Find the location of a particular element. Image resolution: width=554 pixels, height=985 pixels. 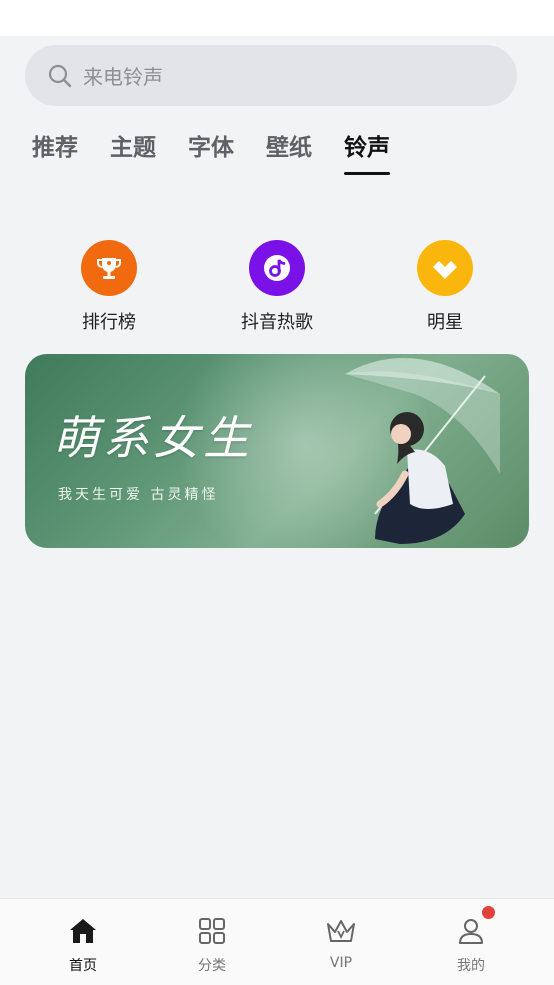

star-diamond-icon is located at coordinates (445, 268).